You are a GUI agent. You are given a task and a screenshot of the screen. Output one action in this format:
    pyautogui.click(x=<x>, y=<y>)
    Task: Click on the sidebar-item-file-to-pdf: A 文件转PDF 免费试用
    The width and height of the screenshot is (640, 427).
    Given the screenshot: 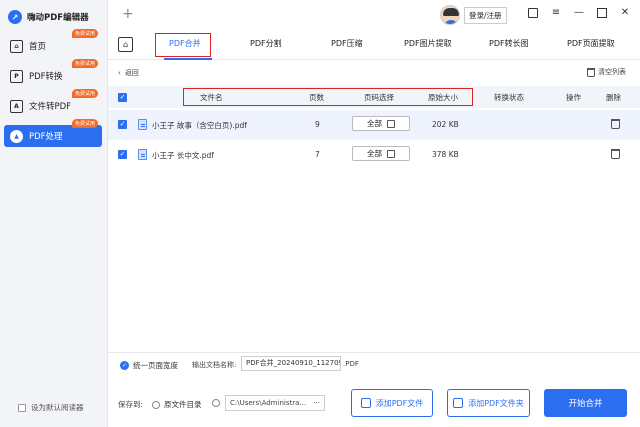 What is the action you would take?
    pyautogui.click(x=53, y=103)
    